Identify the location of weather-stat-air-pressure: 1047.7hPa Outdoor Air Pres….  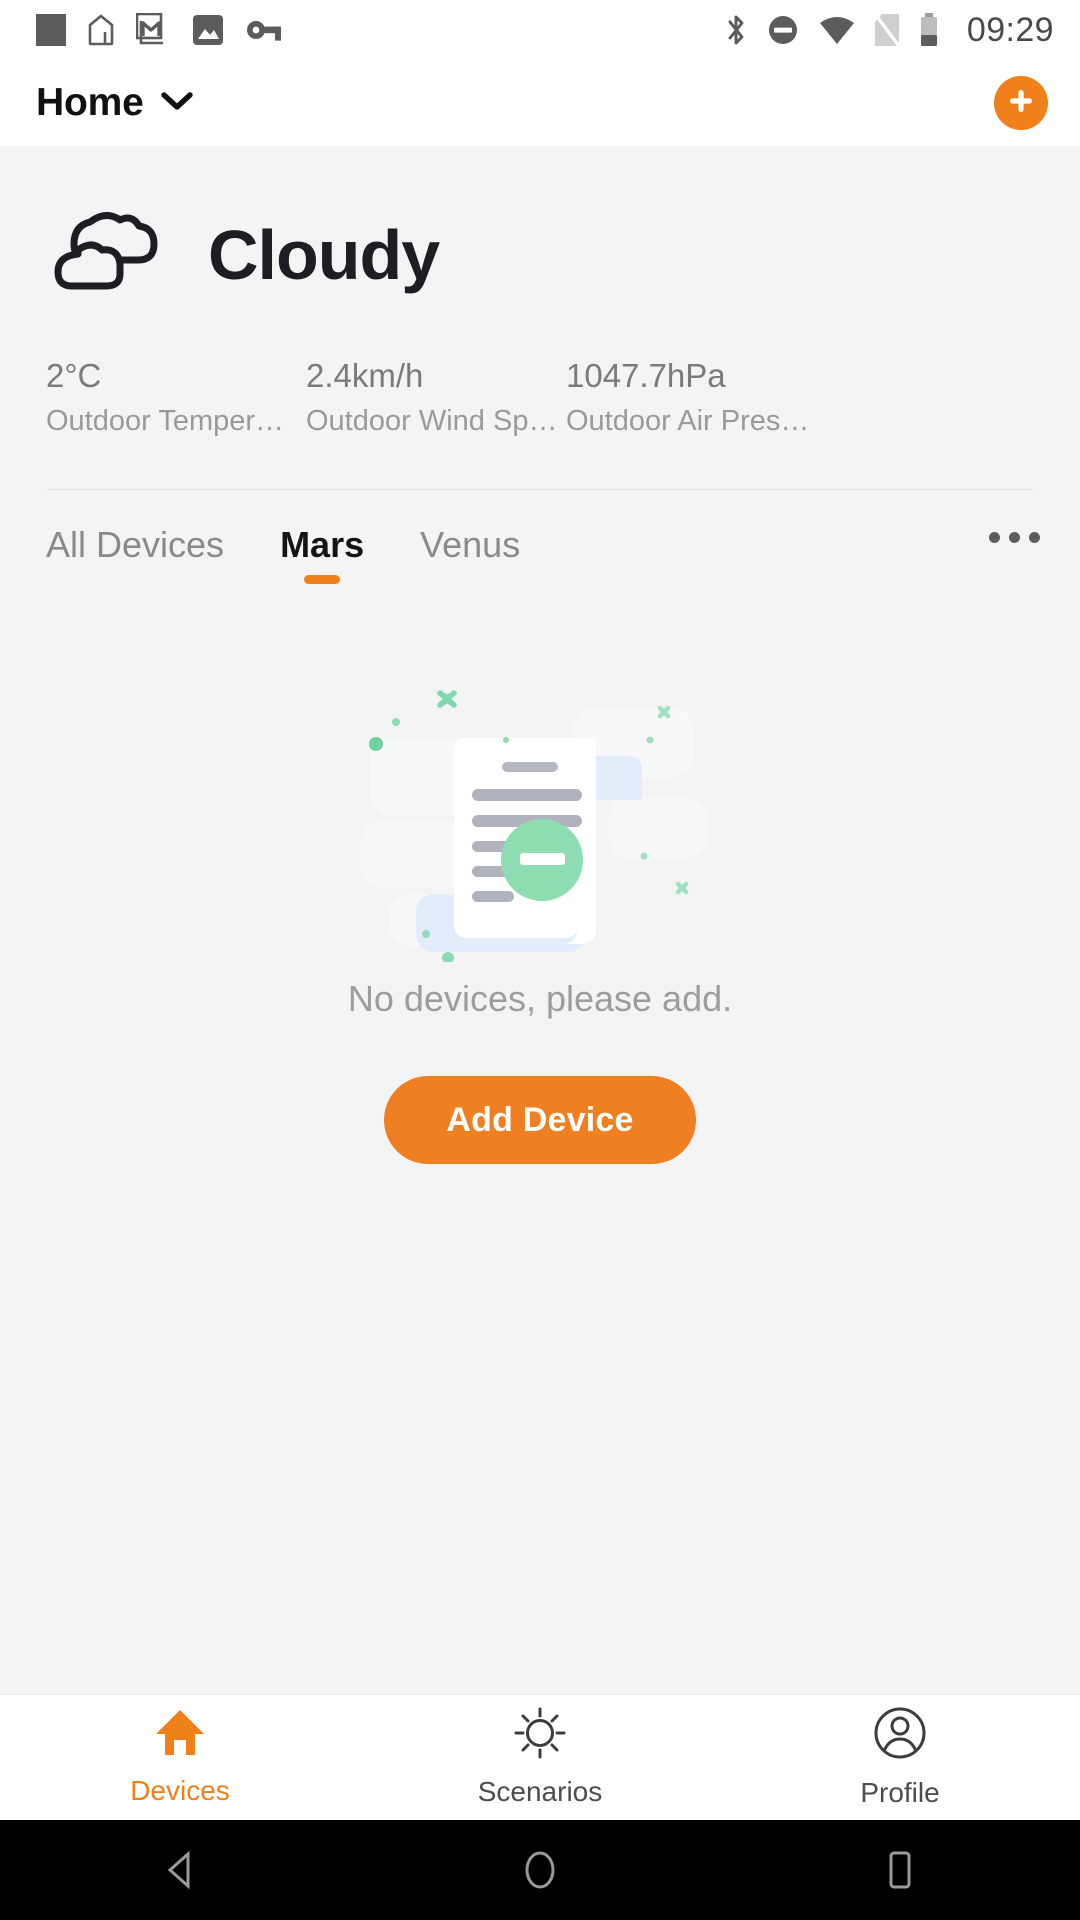
(696, 398).